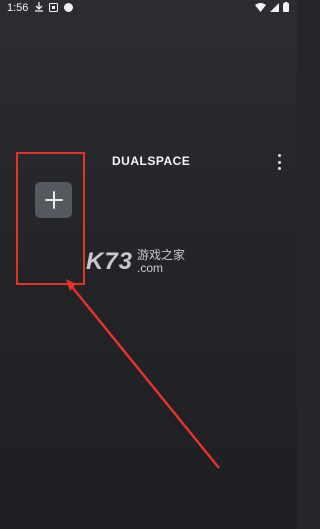  What do you see at coordinates (135, 262) in the screenshot?
I see `watermark: K73 游戏之家 .com` at bounding box center [135, 262].